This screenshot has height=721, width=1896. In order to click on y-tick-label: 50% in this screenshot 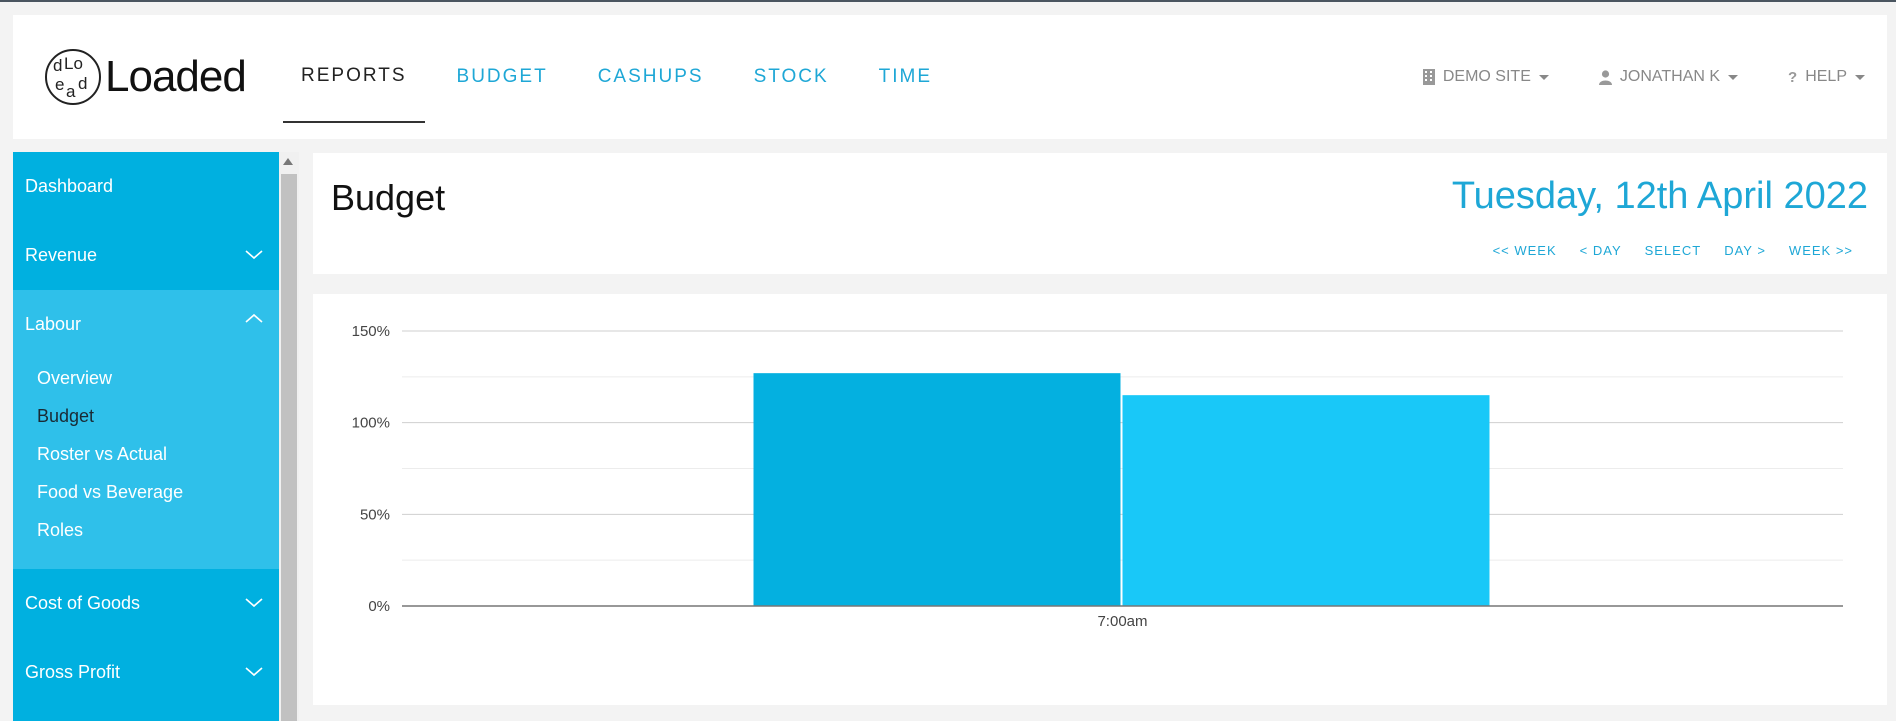, I will do `click(375, 514)`.